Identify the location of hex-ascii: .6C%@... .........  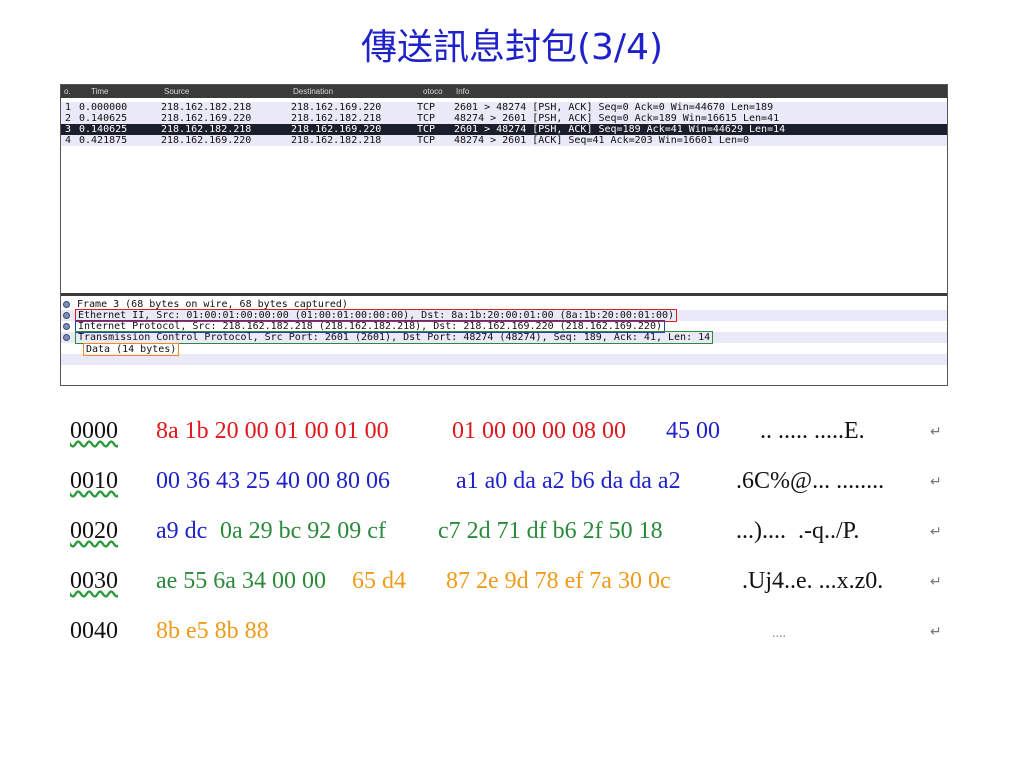
(810, 481).